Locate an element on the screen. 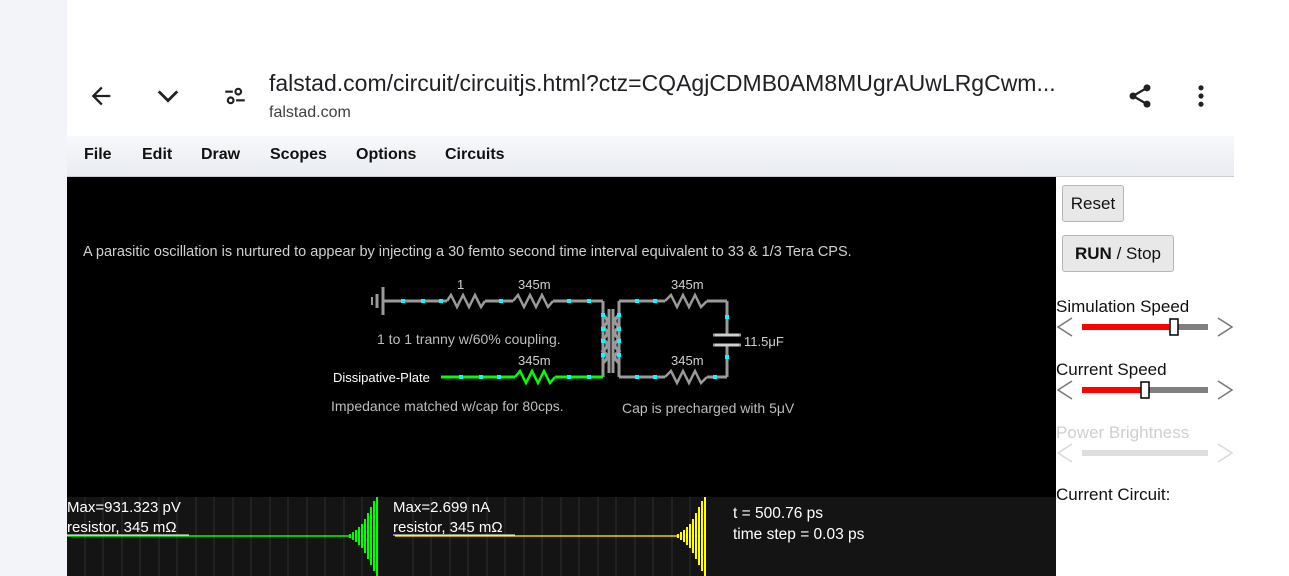  share-icon is located at coordinates (1140, 96).